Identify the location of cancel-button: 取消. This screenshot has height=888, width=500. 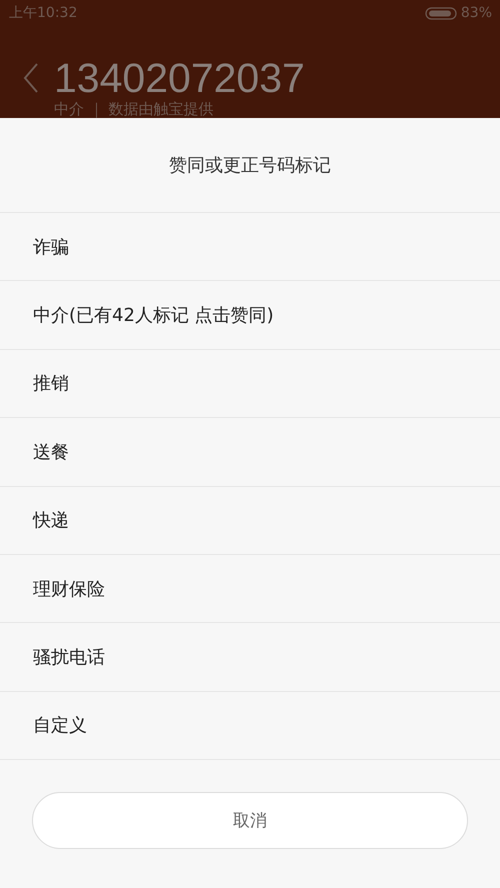
(250, 821).